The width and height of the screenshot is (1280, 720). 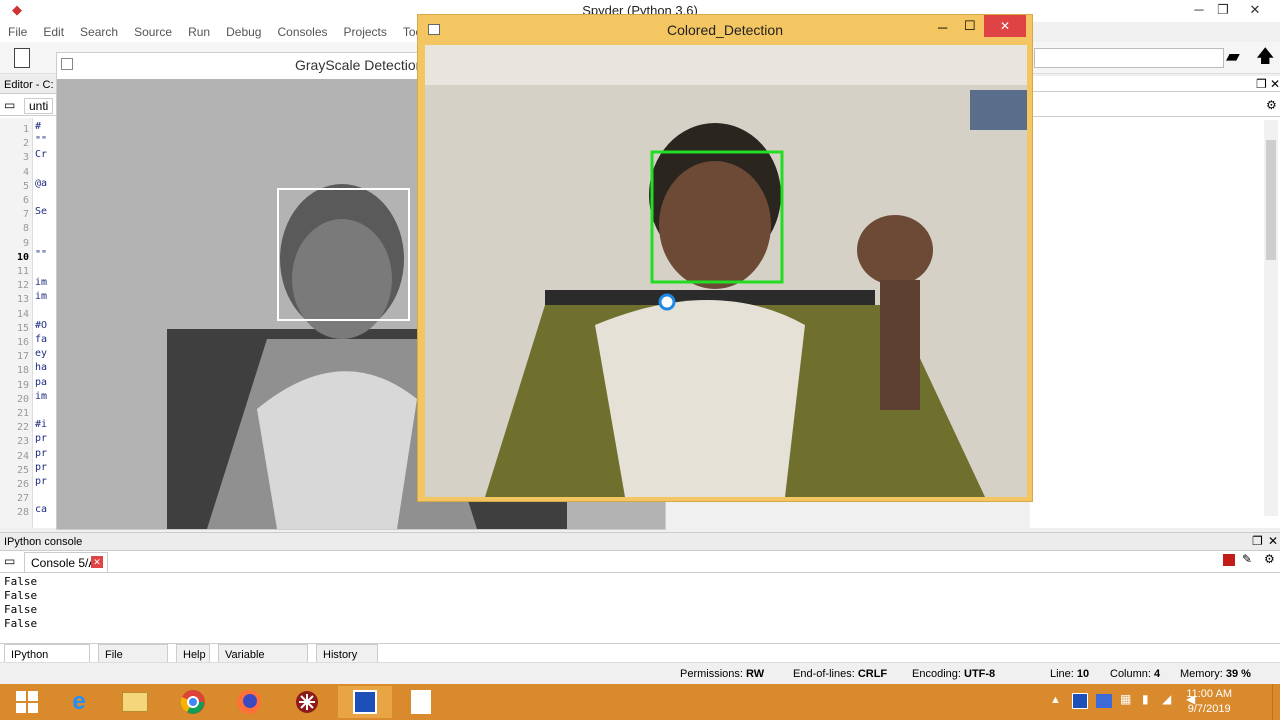 I want to click on code-line: fa, so click(x=41, y=339).